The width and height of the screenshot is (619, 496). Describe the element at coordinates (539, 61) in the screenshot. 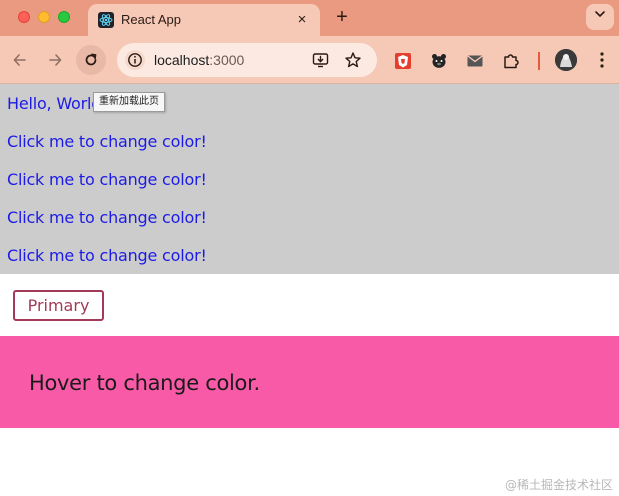

I see `toolbar-divider` at that location.